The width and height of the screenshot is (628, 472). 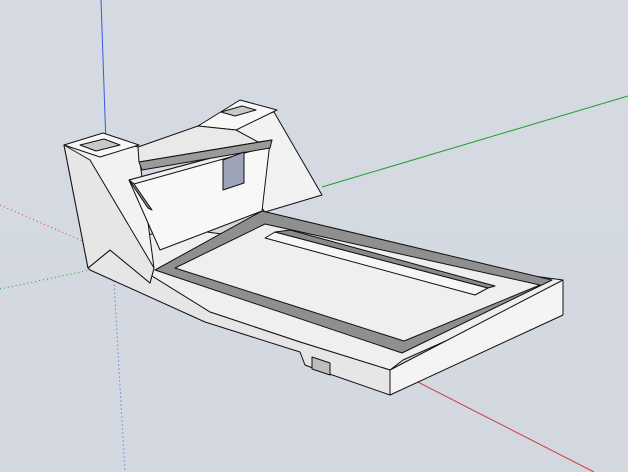 What do you see at coordinates (501, 424) in the screenshot?
I see `red-axis-line` at bounding box center [501, 424].